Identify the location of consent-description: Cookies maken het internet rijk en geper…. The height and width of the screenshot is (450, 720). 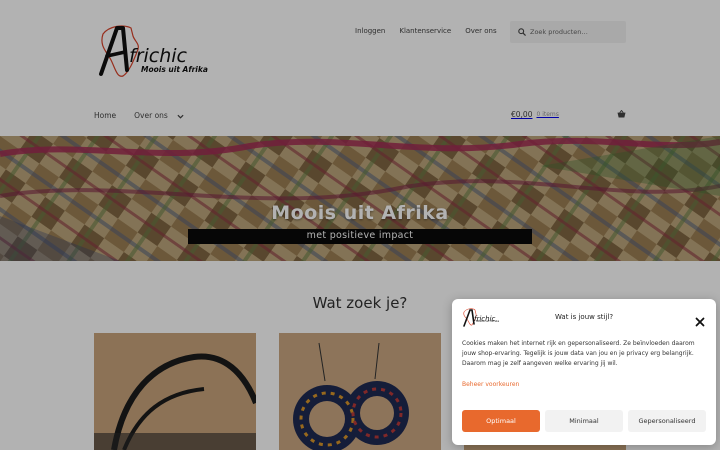
(578, 353).